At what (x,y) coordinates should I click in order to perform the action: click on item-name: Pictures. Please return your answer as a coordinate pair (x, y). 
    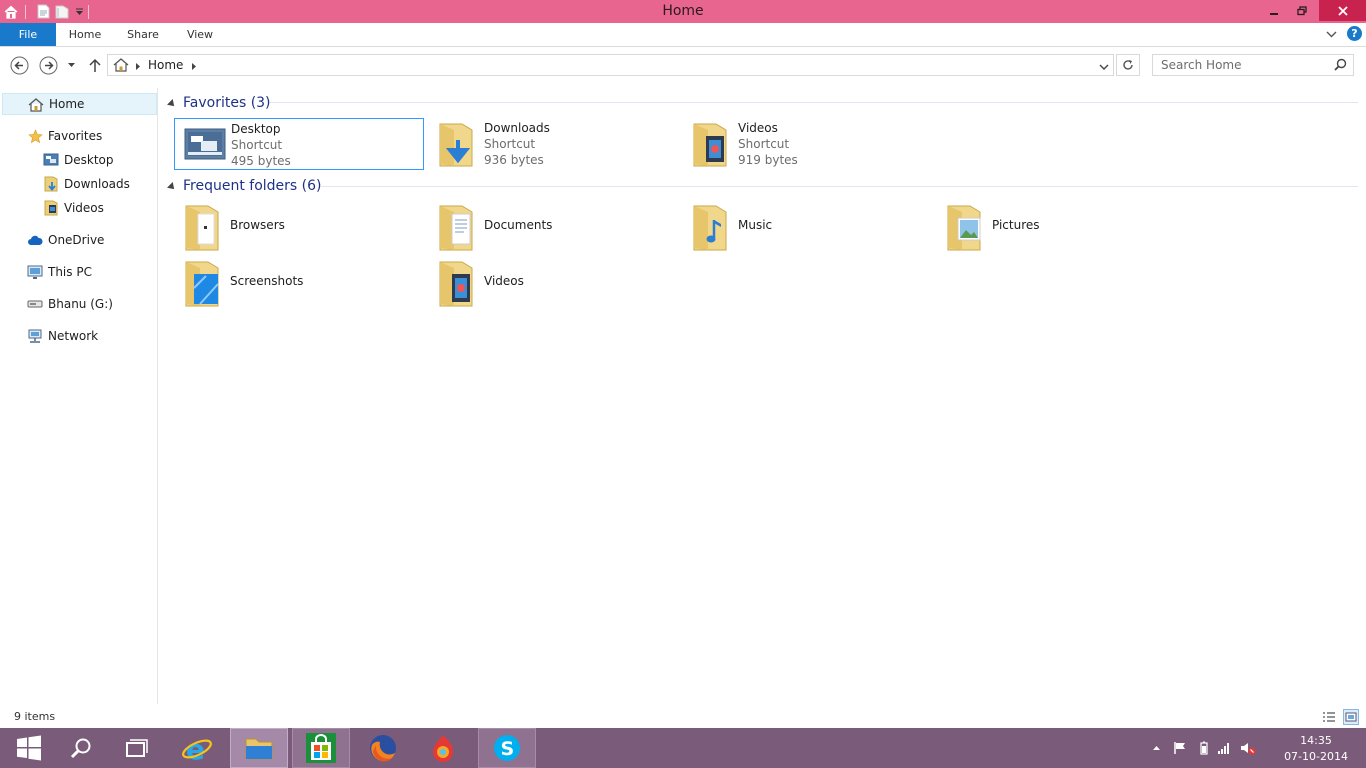
    Looking at the image, I should click on (1016, 225).